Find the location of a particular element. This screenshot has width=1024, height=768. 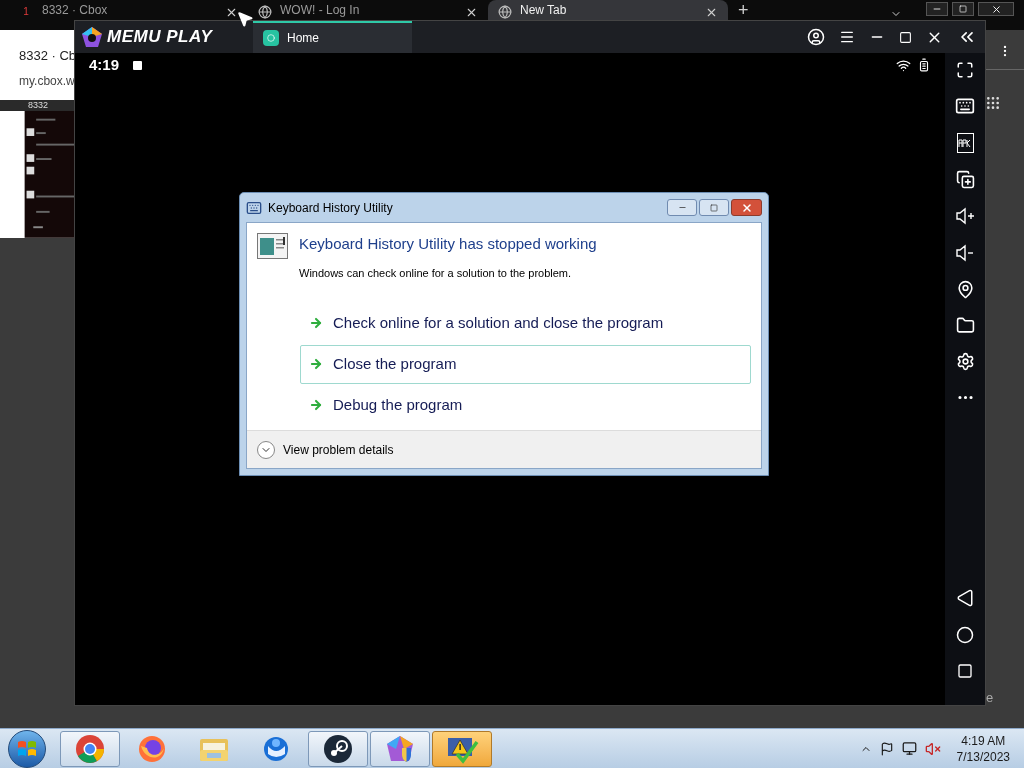

location-icon is located at coordinates (965, 289).